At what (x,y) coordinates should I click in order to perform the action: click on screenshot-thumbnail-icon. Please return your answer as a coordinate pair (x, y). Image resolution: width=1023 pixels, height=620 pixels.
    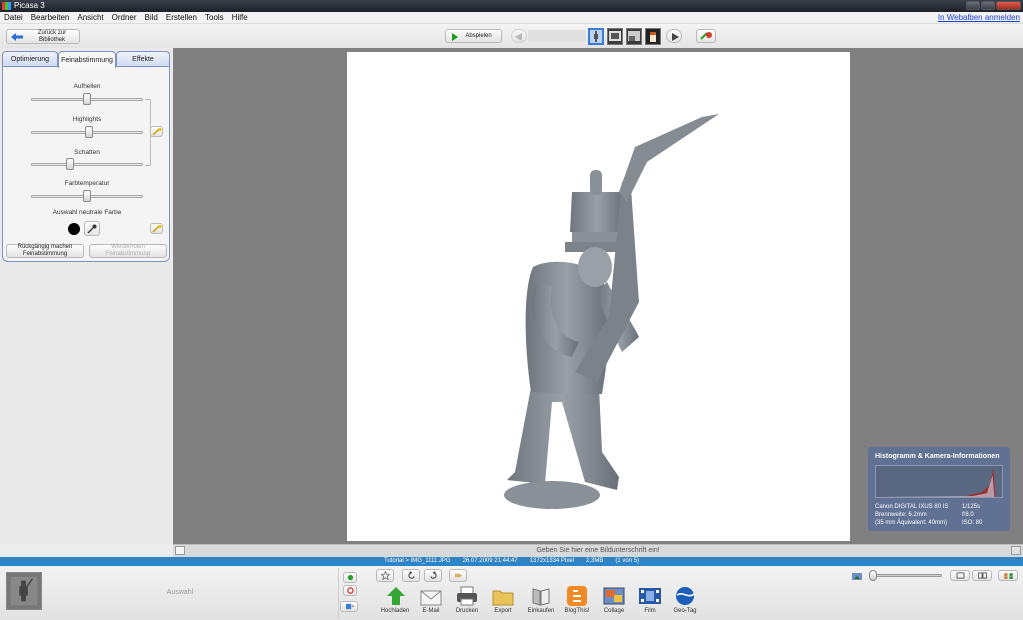
    Looking at the image, I should click on (615, 36).